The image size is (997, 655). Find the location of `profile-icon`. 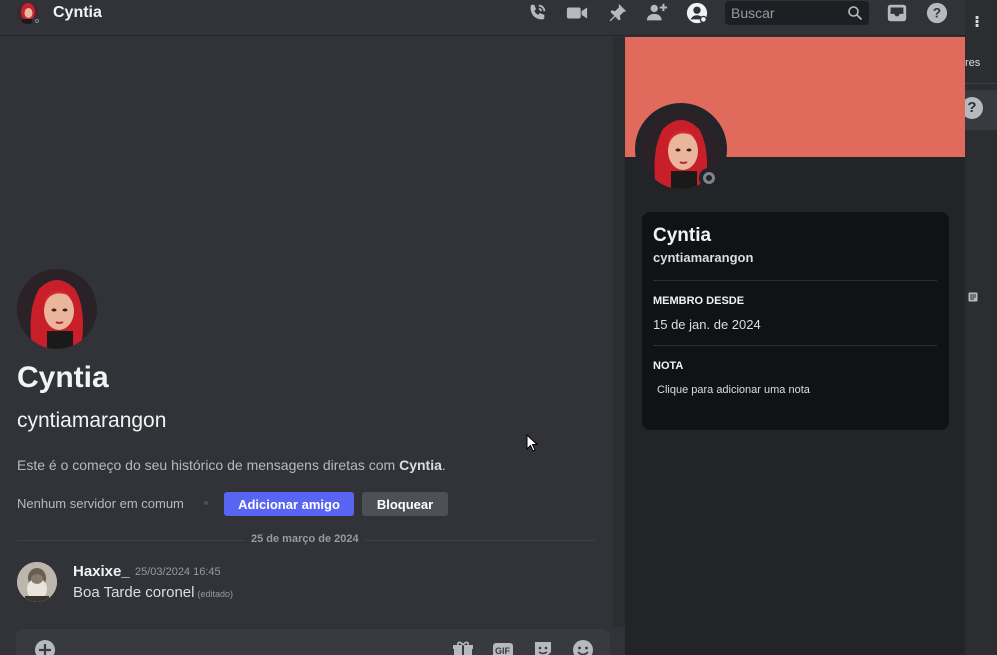

profile-icon is located at coordinates (697, 13).